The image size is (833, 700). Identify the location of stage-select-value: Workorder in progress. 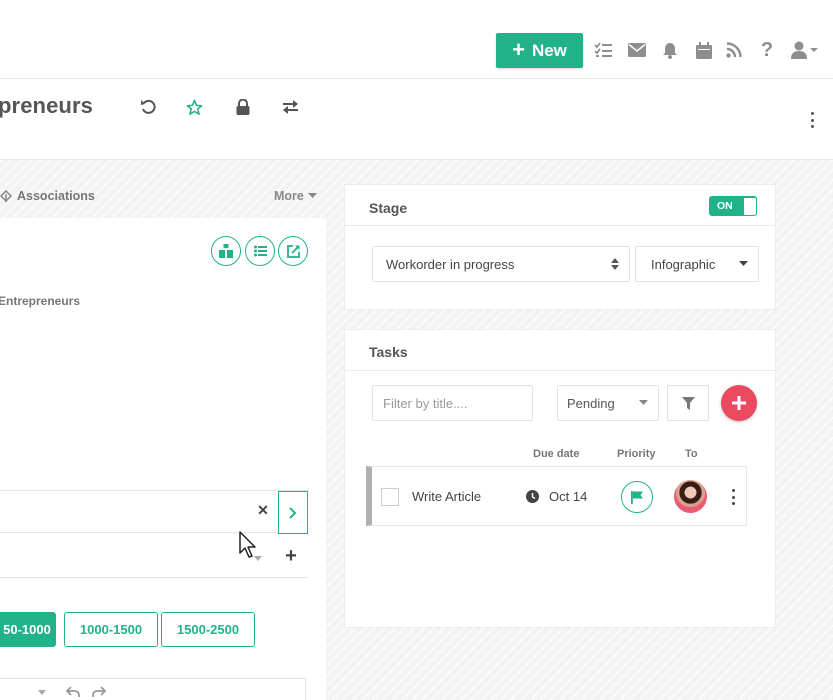
(450, 264).